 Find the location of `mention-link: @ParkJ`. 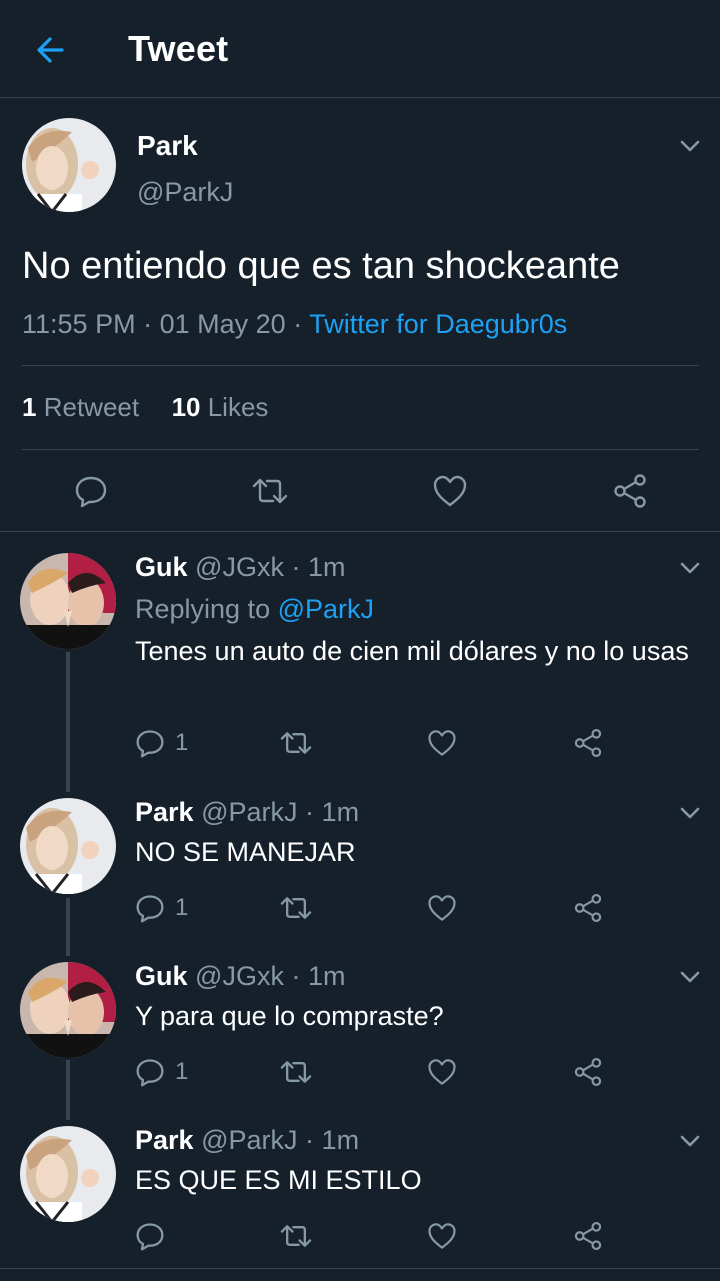

mention-link: @ParkJ is located at coordinates (326, 609).